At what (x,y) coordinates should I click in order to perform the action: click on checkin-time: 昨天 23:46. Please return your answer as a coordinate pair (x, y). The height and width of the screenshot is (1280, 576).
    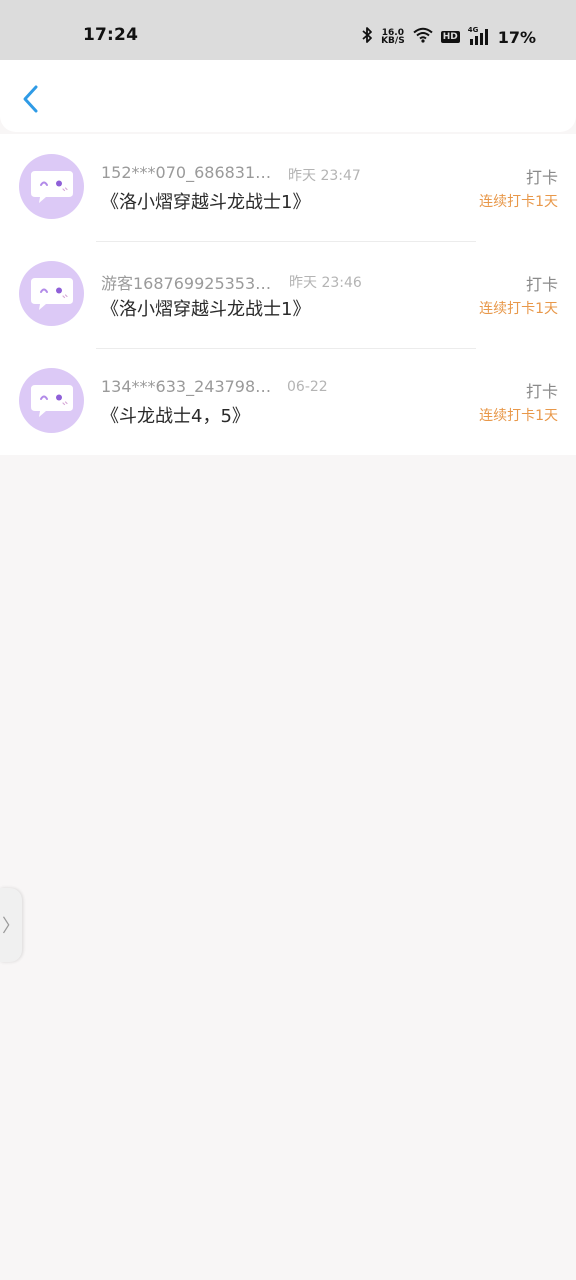
    Looking at the image, I should click on (325, 283).